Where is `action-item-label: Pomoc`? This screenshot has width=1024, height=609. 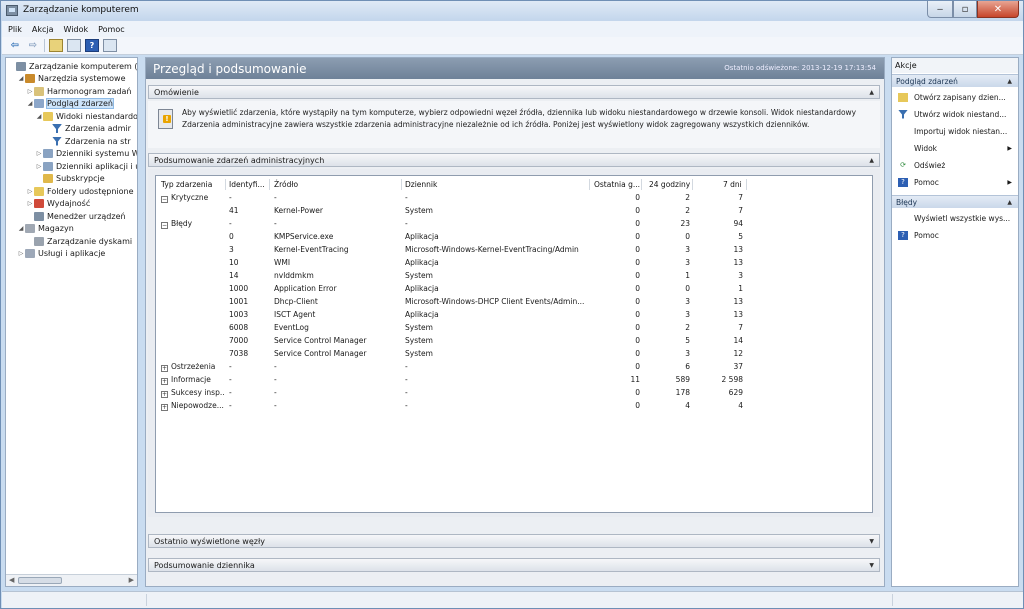 action-item-label: Pomoc is located at coordinates (926, 235).